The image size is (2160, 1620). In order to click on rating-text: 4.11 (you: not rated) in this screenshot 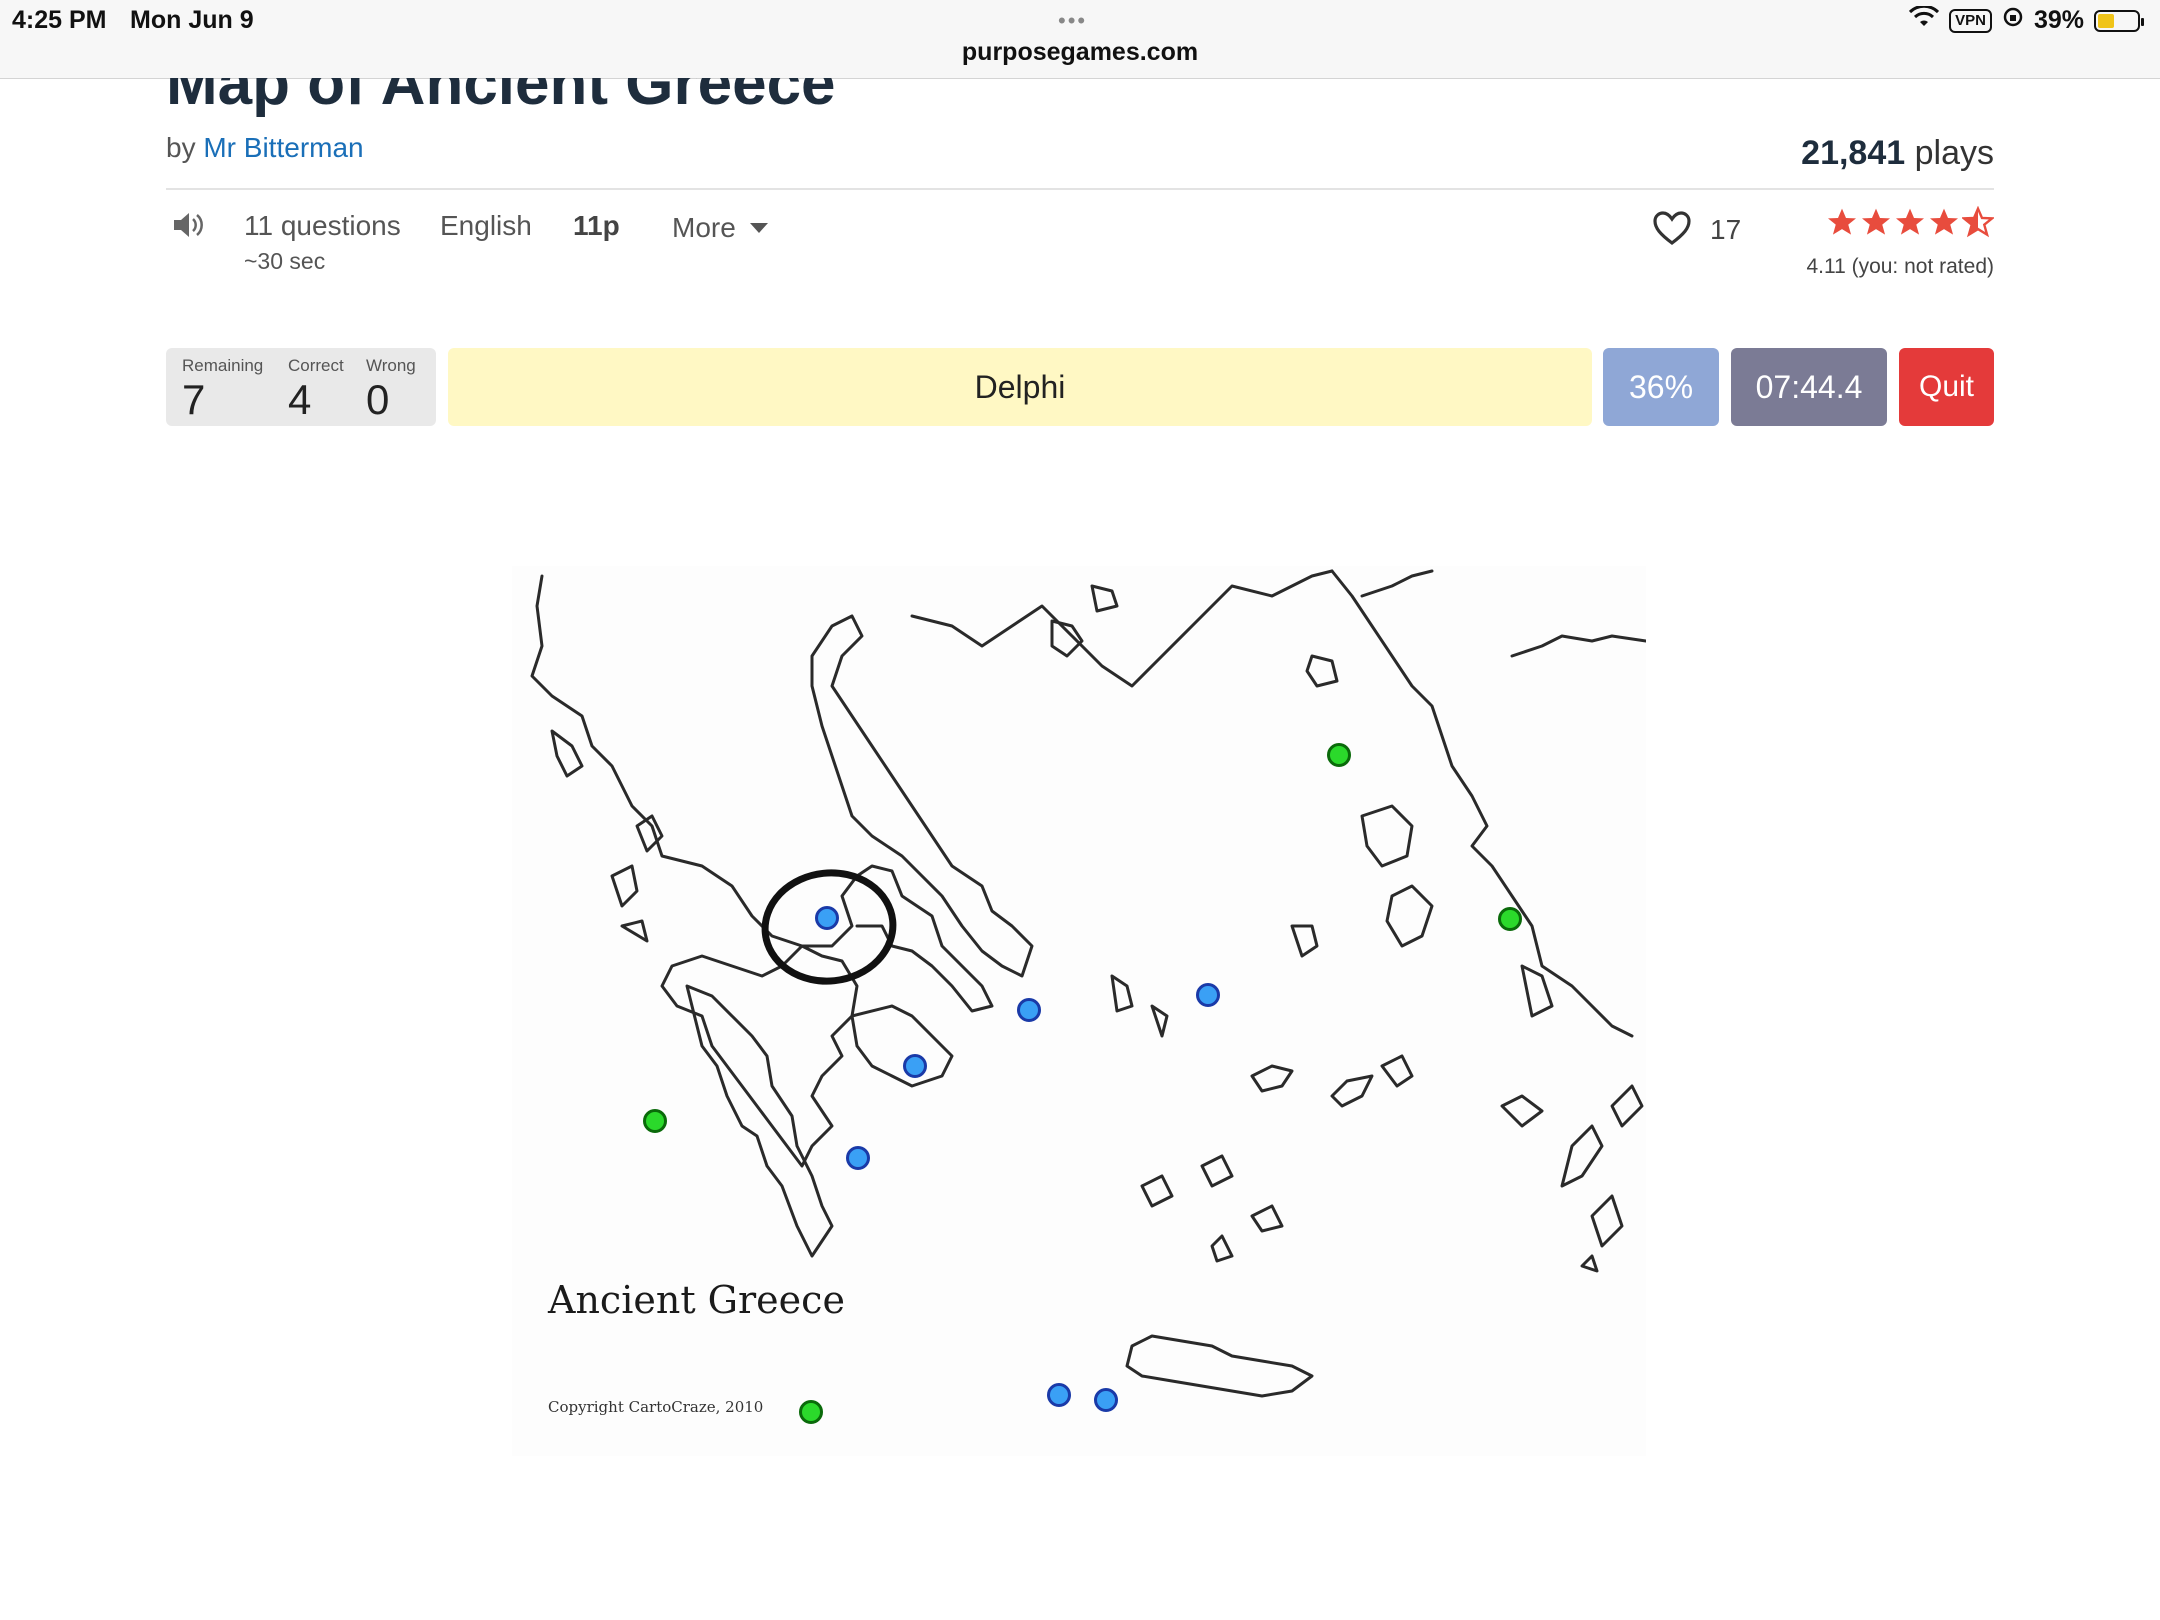, I will do `click(1900, 266)`.